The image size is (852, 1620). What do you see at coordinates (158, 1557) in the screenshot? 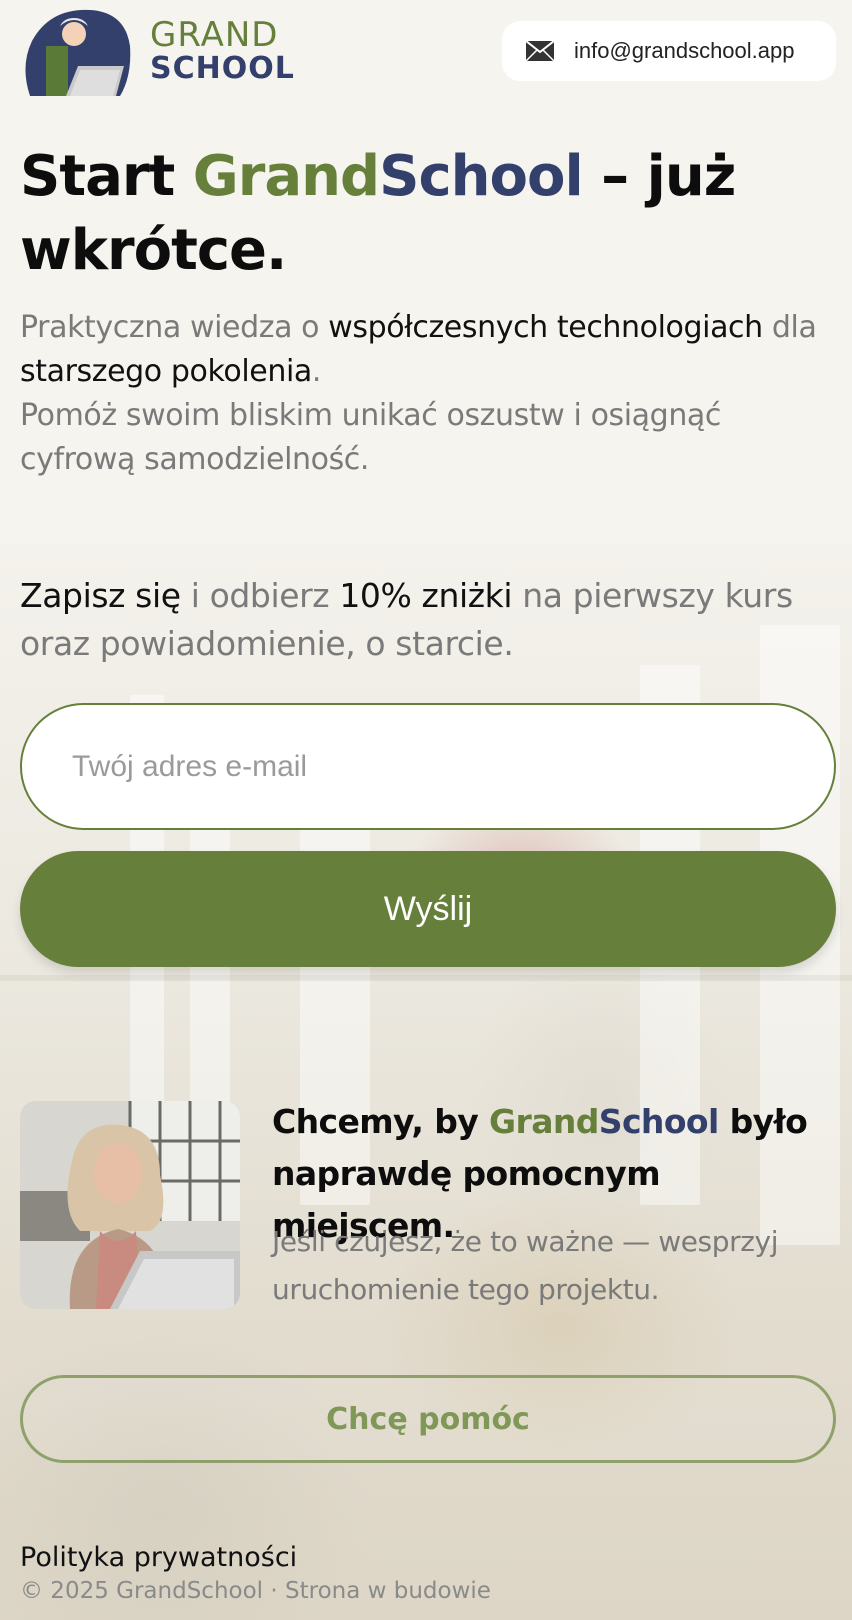
I see `privacy-policy-link: Polityka prywatności` at bounding box center [158, 1557].